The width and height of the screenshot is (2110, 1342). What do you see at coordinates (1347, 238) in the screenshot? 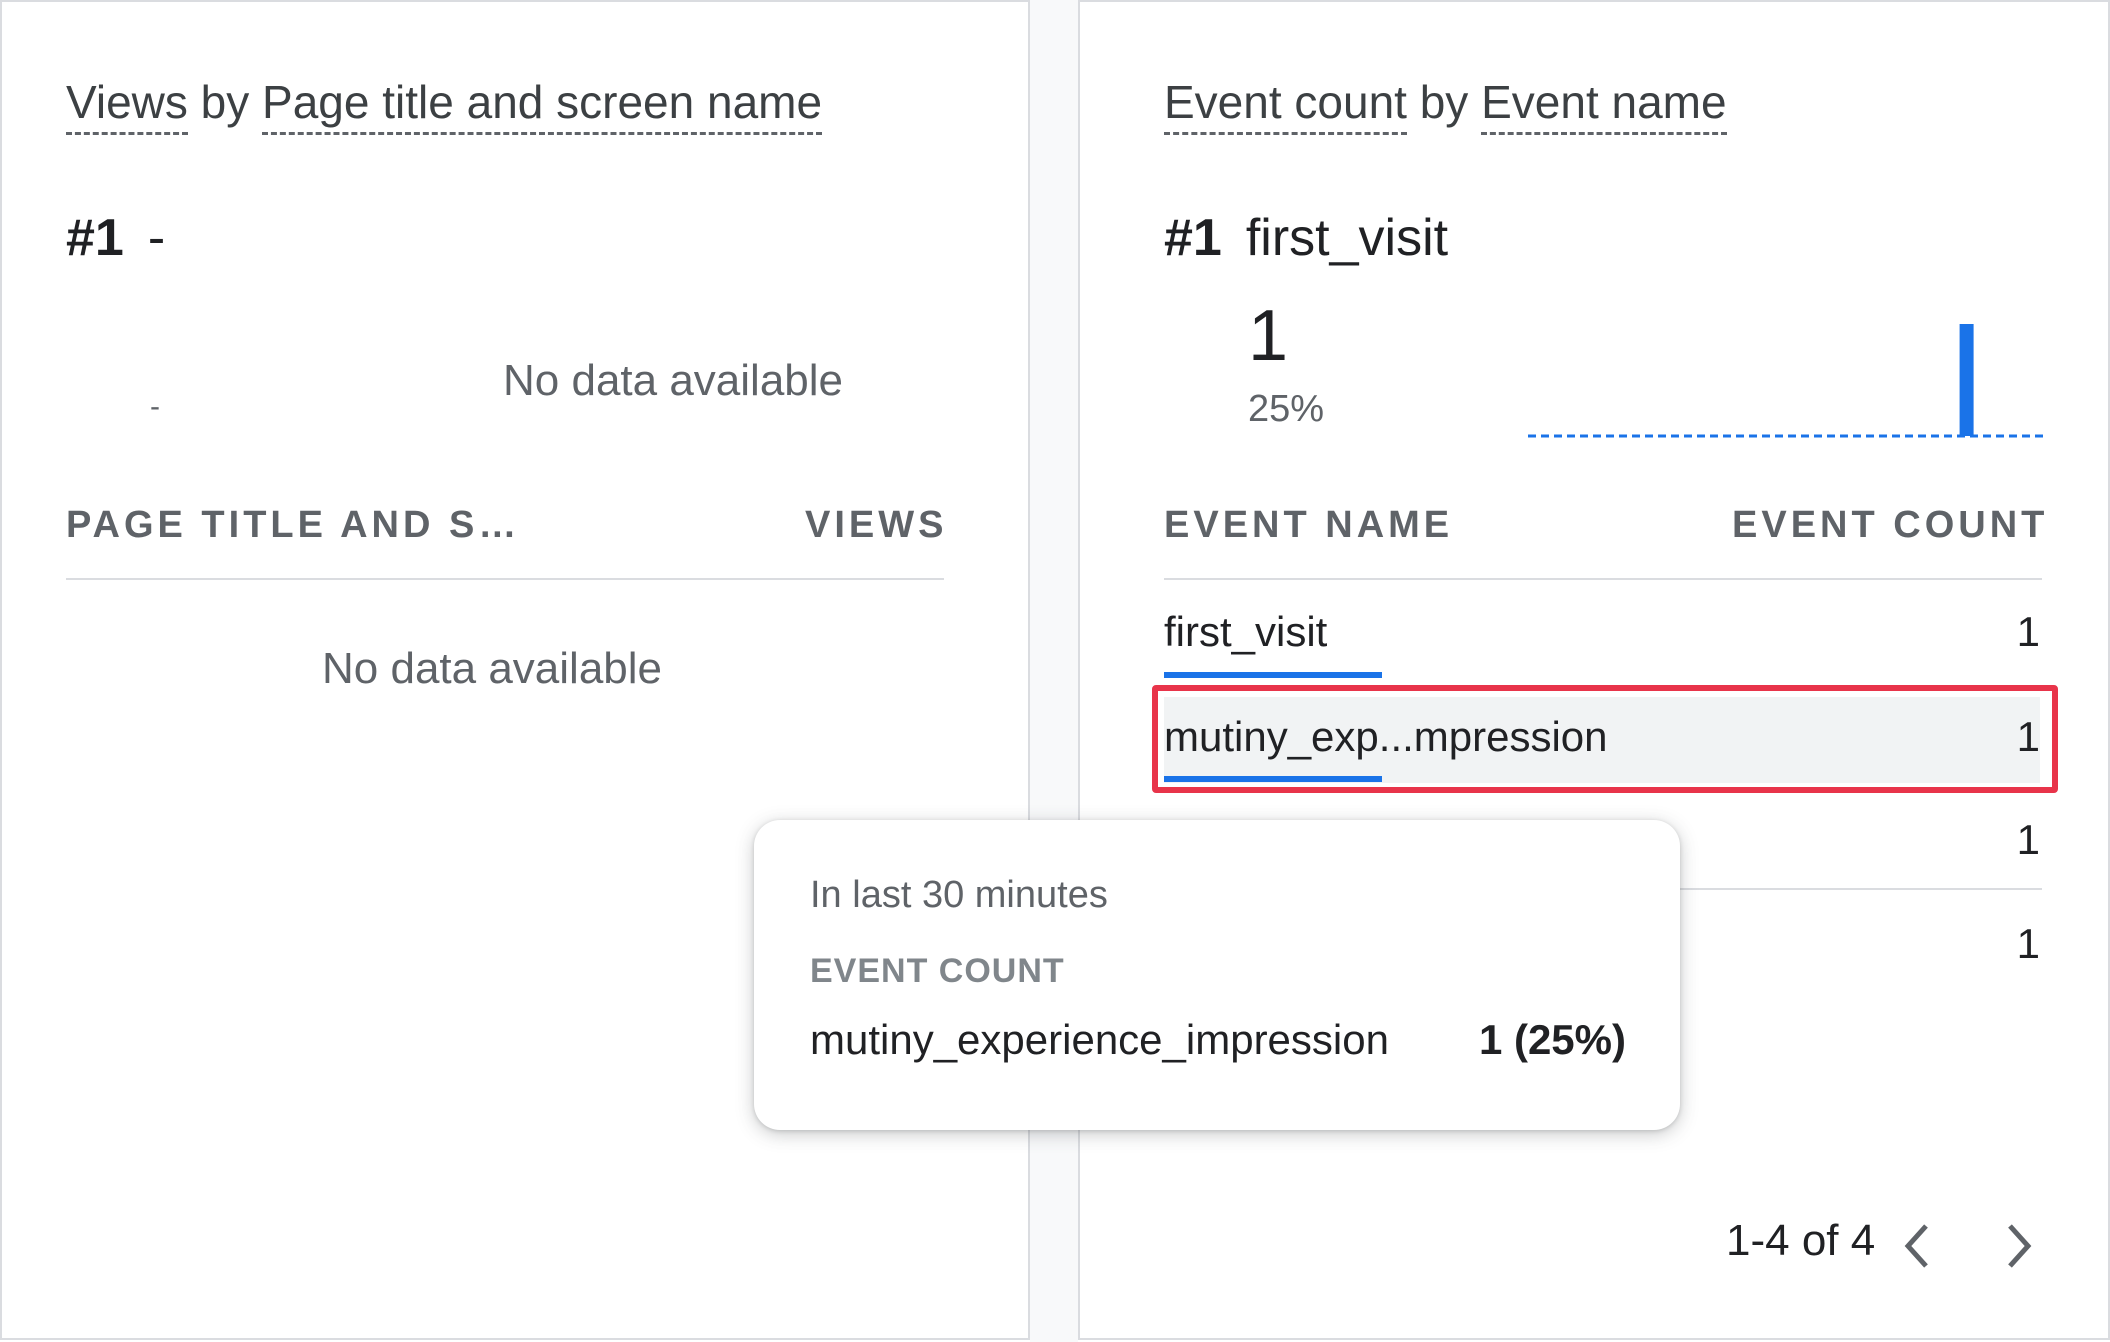
I see `rank-value: first_visit` at bounding box center [1347, 238].